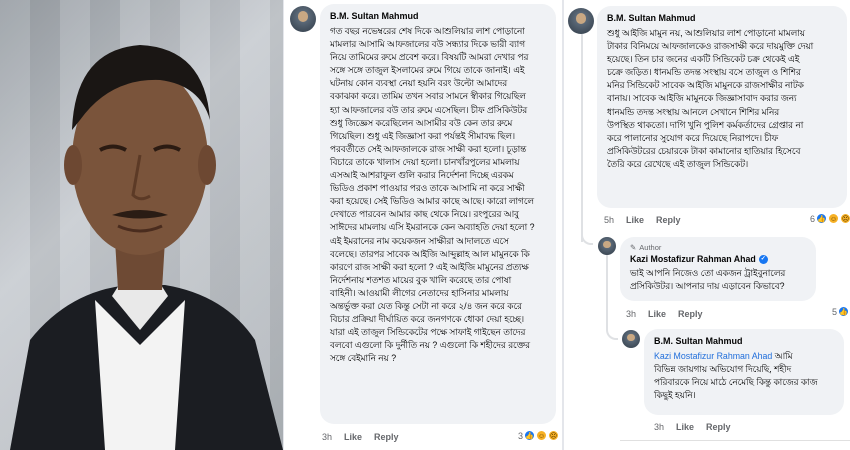  I want to click on comment-actions: 3h Like Reply, so click(360, 437).